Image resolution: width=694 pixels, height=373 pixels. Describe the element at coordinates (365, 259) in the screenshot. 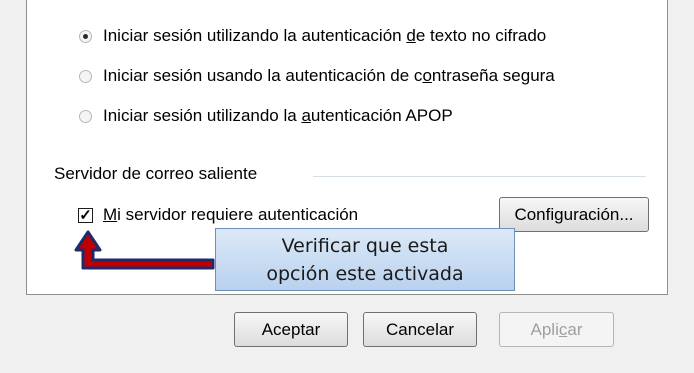

I see `instruction-callout: Verificar que esta opción este activada` at that location.